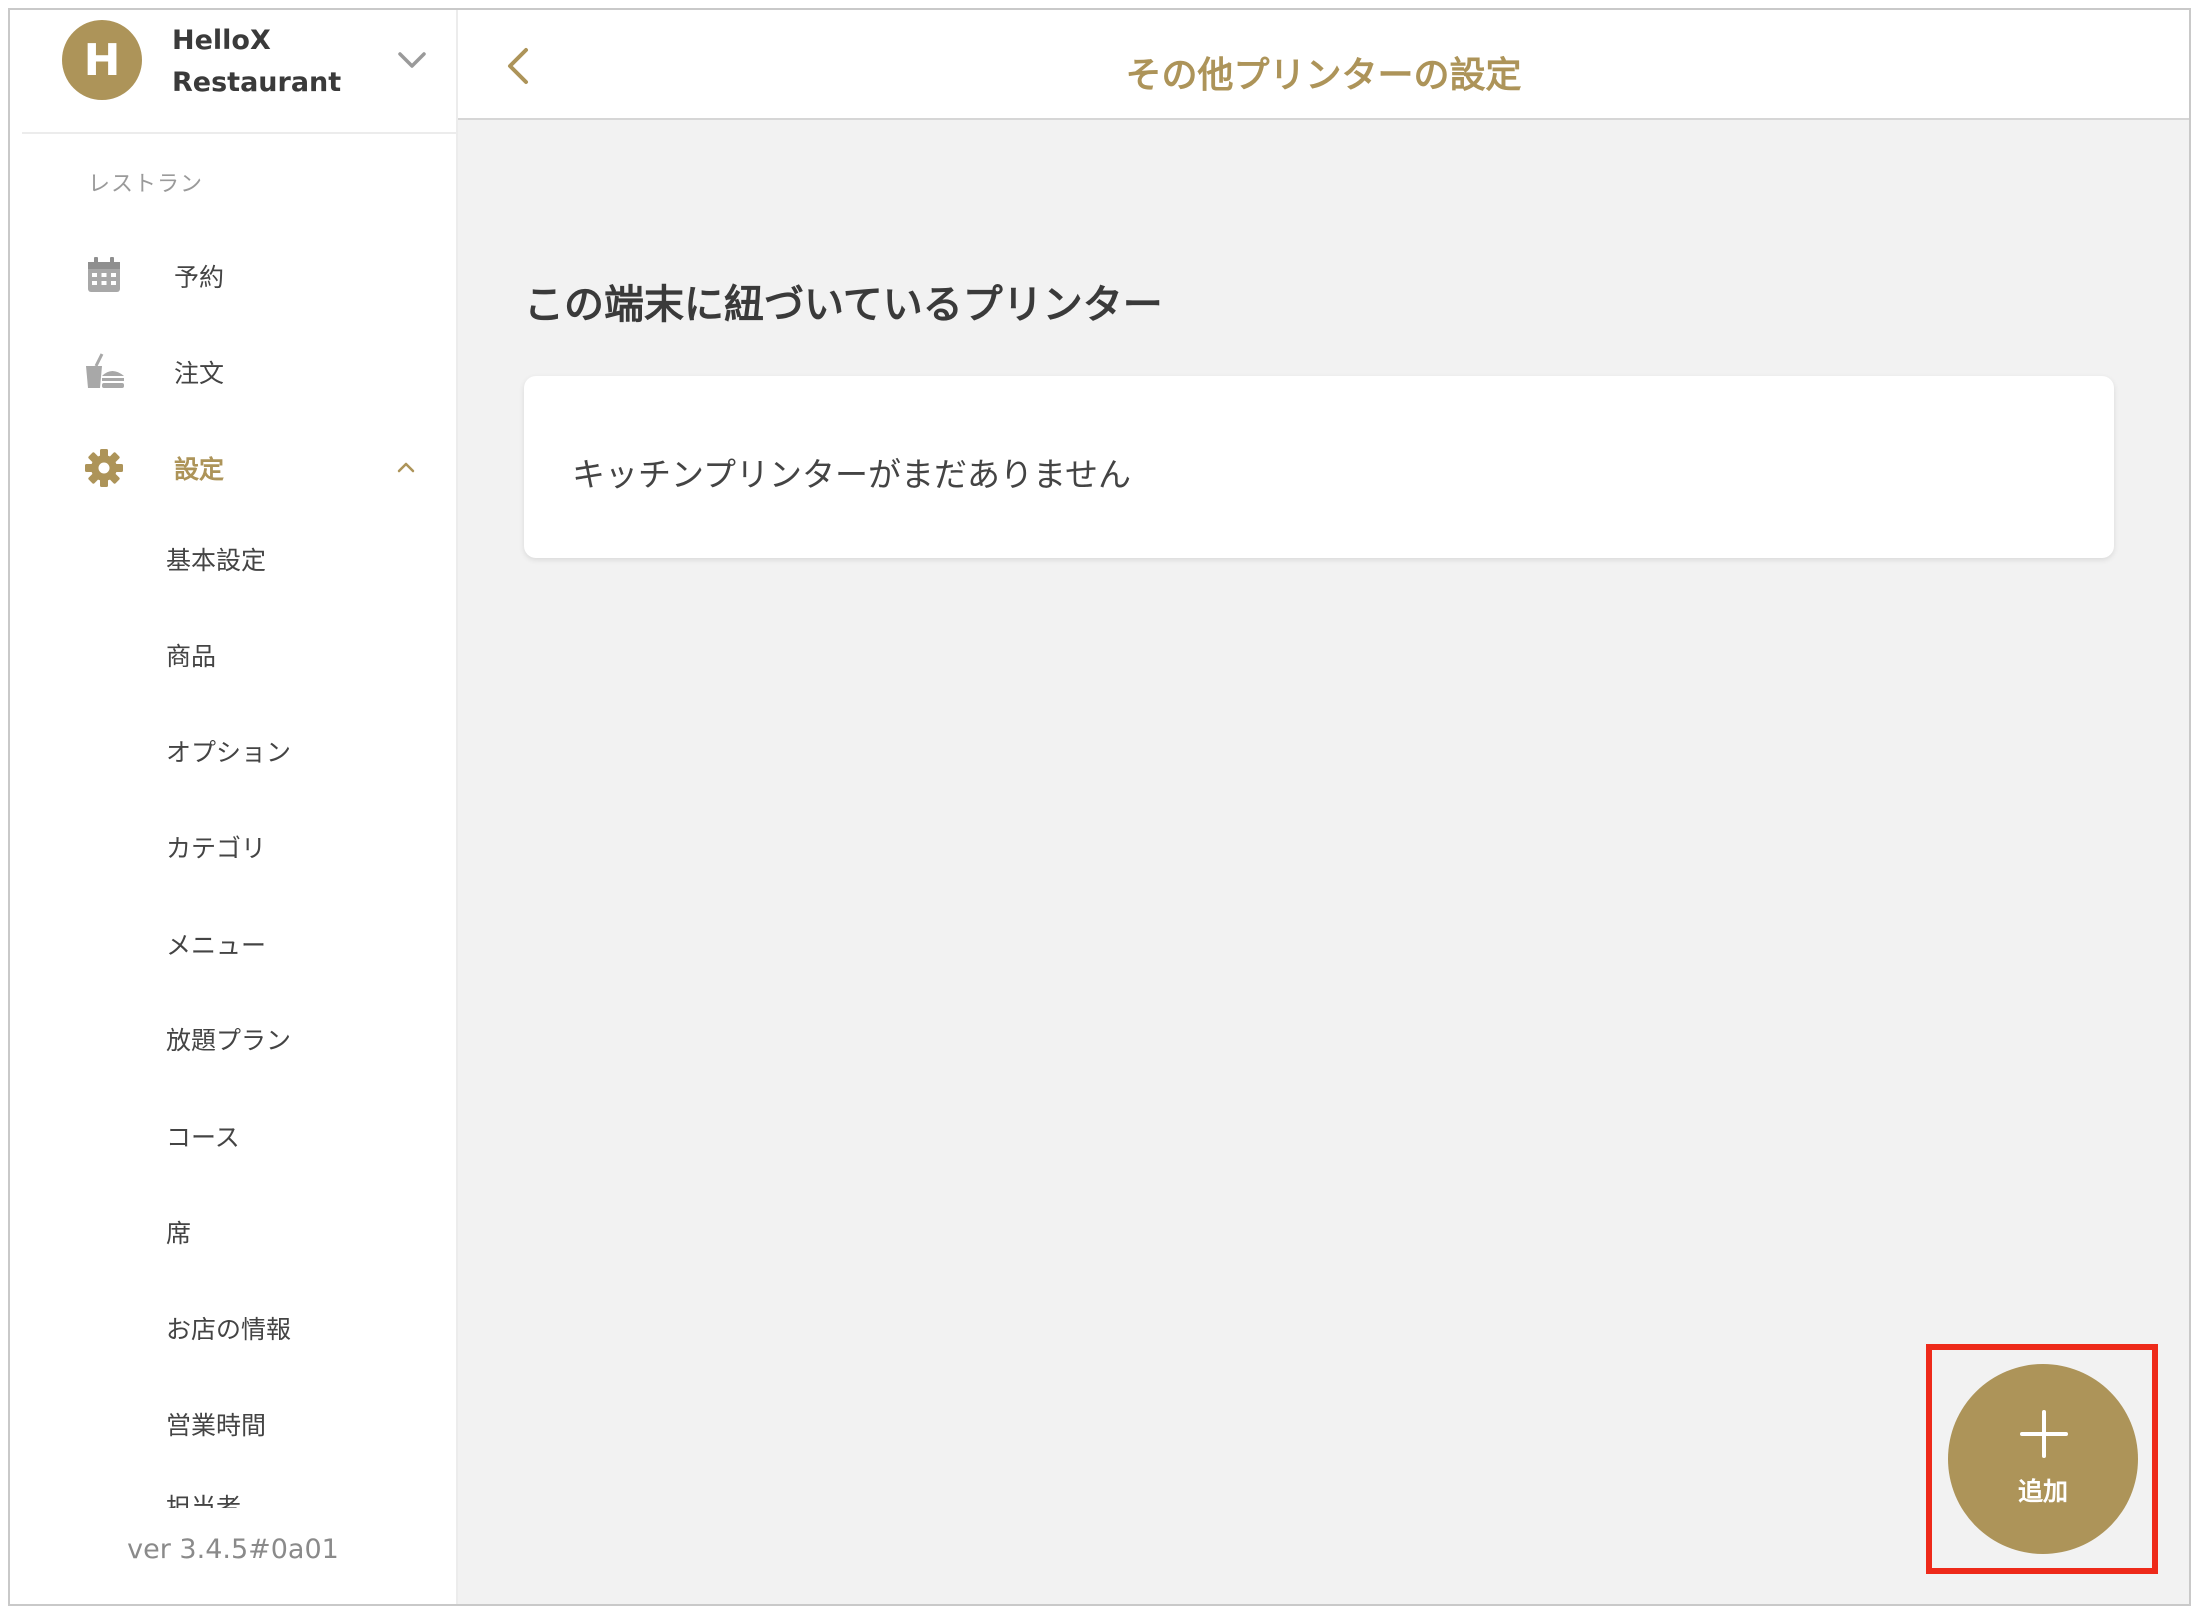 The height and width of the screenshot is (1612, 2198). I want to click on calendar-icon, so click(104, 274).